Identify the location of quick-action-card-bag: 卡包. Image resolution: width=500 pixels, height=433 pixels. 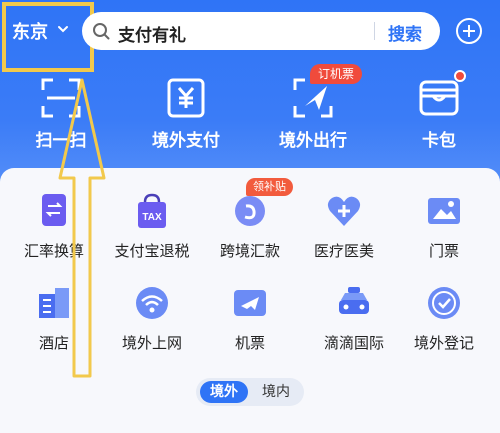
(439, 115).